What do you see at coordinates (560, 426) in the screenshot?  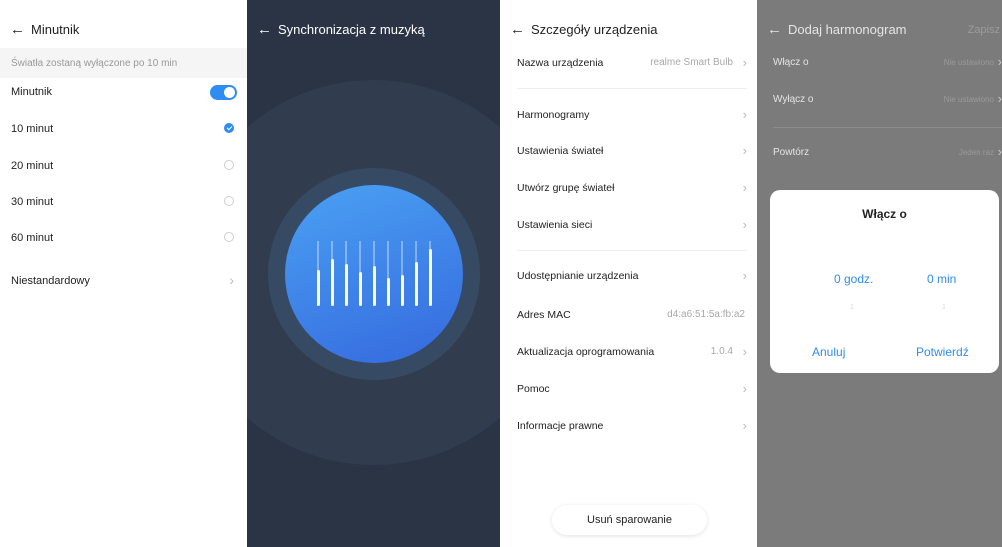 I see `device-legal-label: Informacje prawne` at bounding box center [560, 426].